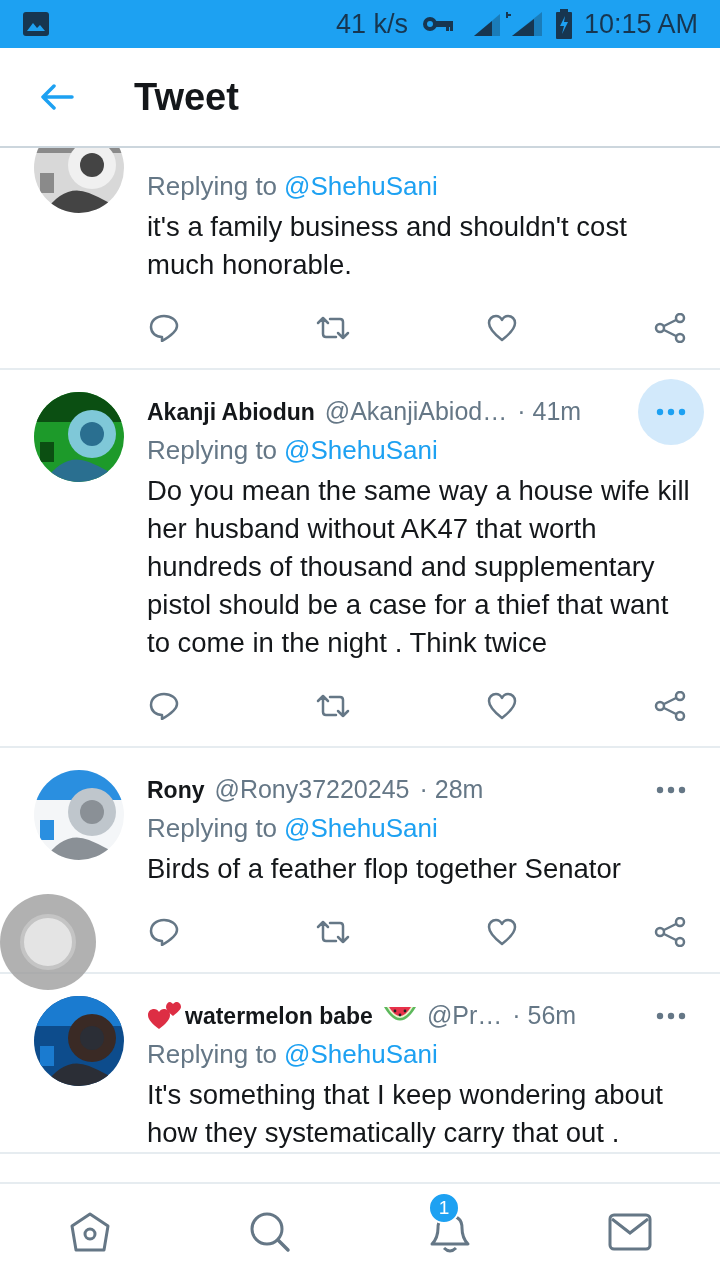 The height and width of the screenshot is (1280, 720). I want to click on tweet-text: Birds of a feather flop together Senator, so click(384, 869).